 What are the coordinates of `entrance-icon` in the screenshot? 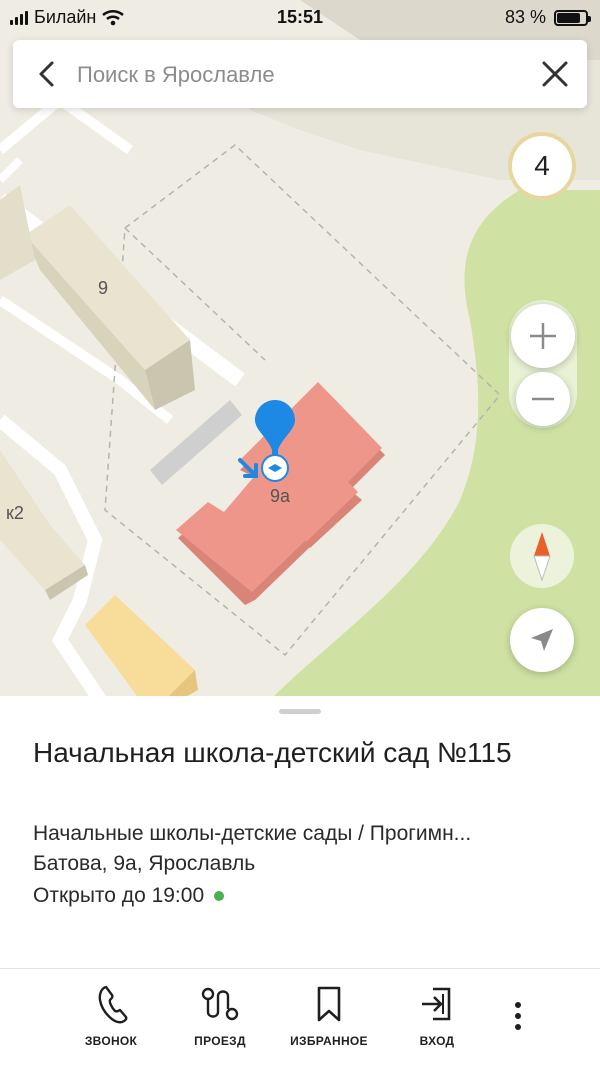 It's located at (436, 1004).